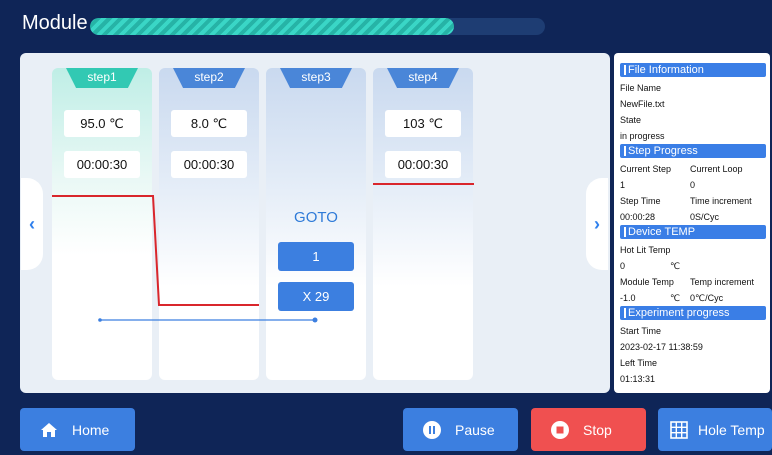 Image resolution: width=772 pixels, height=455 pixels. I want to click on step-2-time: 00:00:30, so click(209, 164).